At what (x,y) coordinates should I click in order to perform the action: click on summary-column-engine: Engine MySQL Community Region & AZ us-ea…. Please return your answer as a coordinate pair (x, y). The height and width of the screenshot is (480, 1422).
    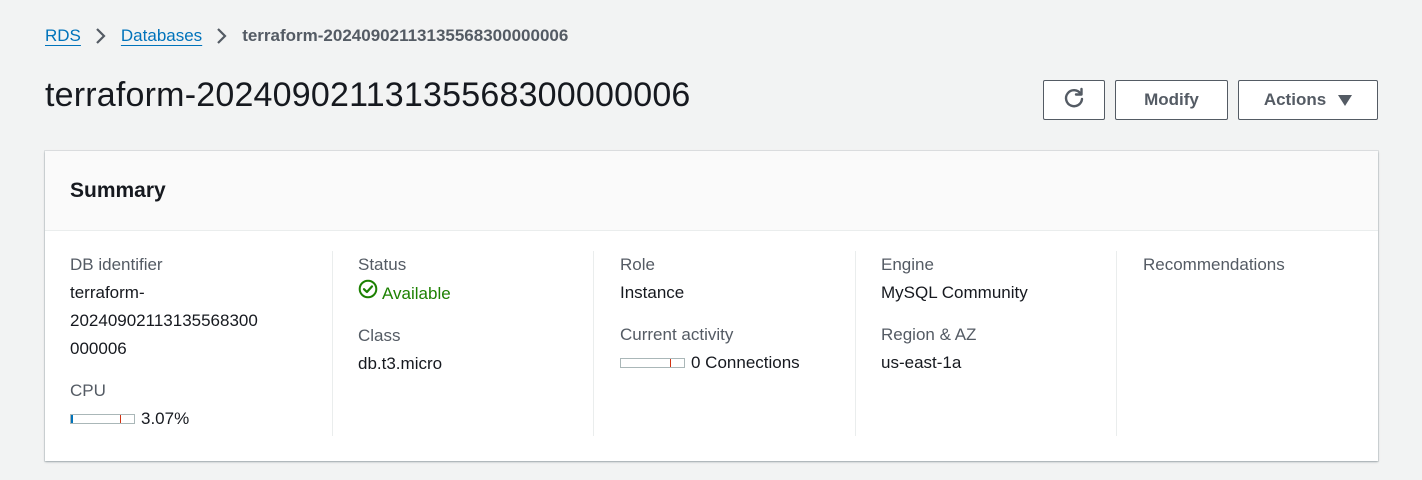
    Looking at the image, I should click on (985, 343).